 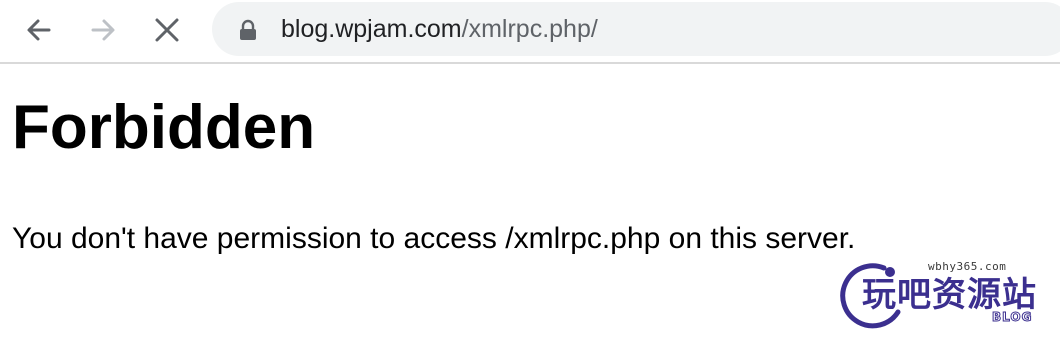 I want to click on url-path: /xmlrpc.php/, so click(x=529, y=29).